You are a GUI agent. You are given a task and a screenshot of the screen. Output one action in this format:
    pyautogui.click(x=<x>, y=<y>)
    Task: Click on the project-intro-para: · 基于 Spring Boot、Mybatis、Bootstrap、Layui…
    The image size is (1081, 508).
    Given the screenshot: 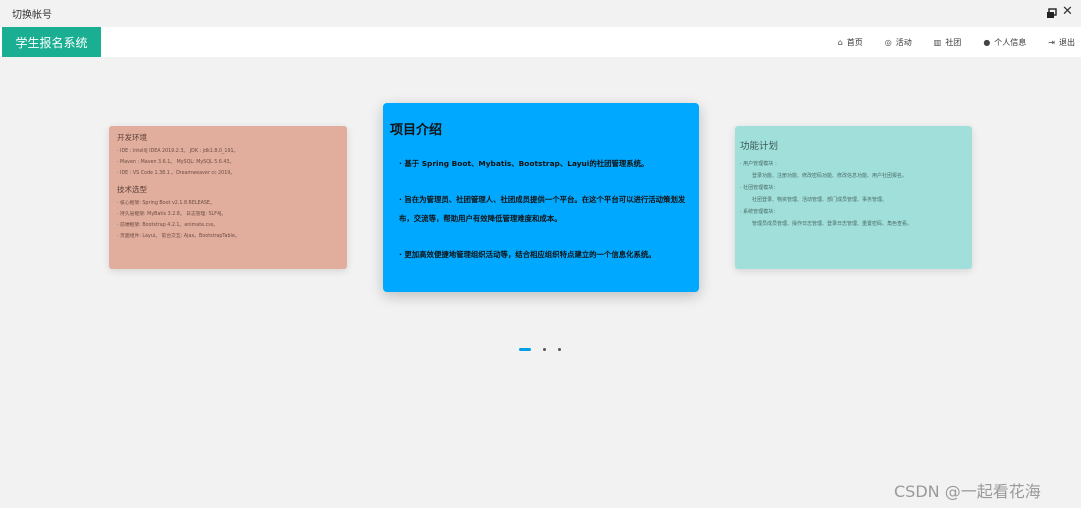 What is the action you would take?
    pyautogui.click(x=524, y=163)
    